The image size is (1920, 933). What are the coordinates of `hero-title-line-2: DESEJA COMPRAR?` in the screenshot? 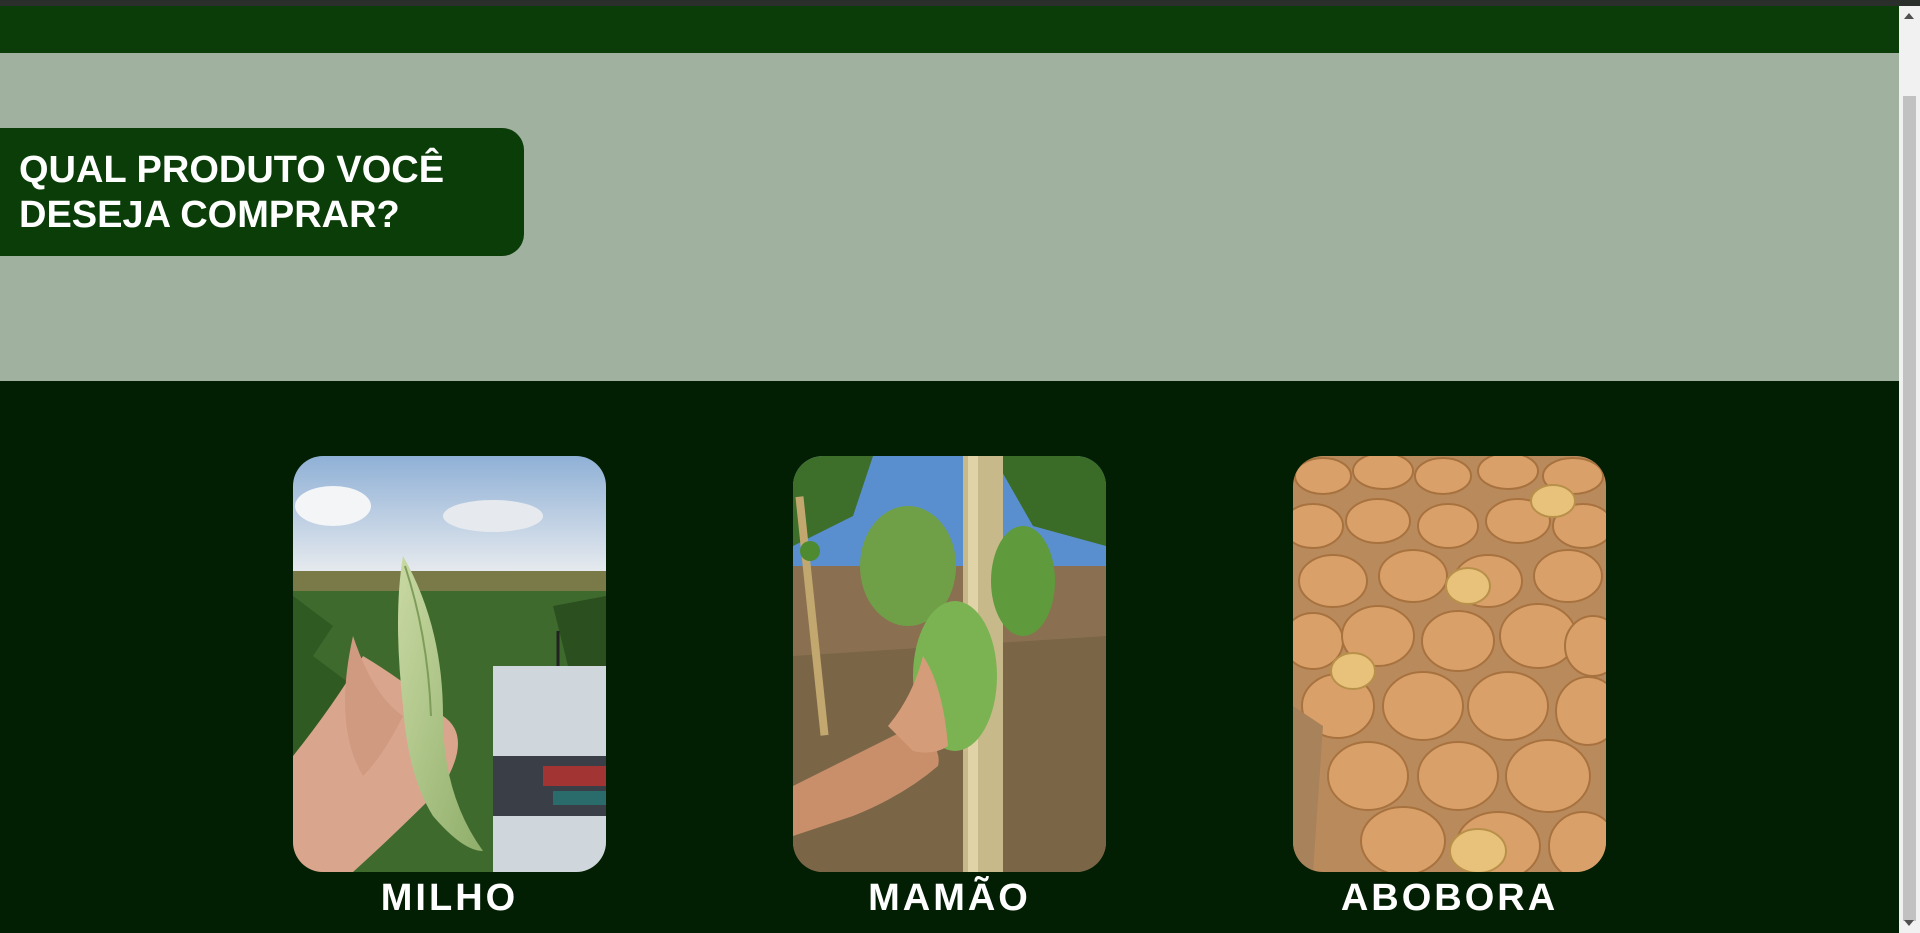 It's located at (209, 215).